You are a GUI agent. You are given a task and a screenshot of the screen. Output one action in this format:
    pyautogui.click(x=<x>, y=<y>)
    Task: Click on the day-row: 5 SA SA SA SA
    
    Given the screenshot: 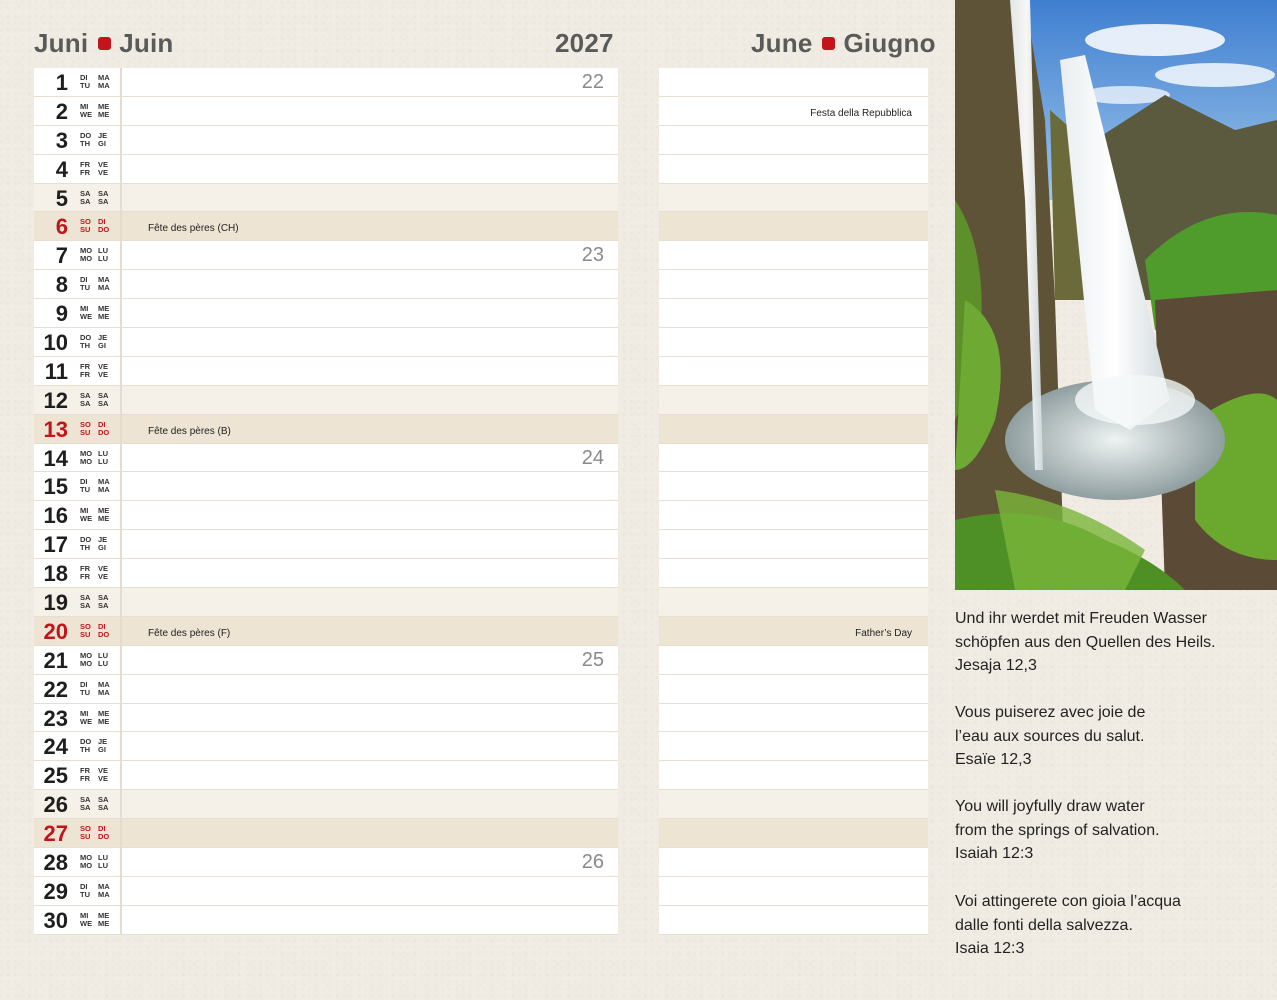 What is the action you would take?
    pyautogui.click(x=326, y=198)
    